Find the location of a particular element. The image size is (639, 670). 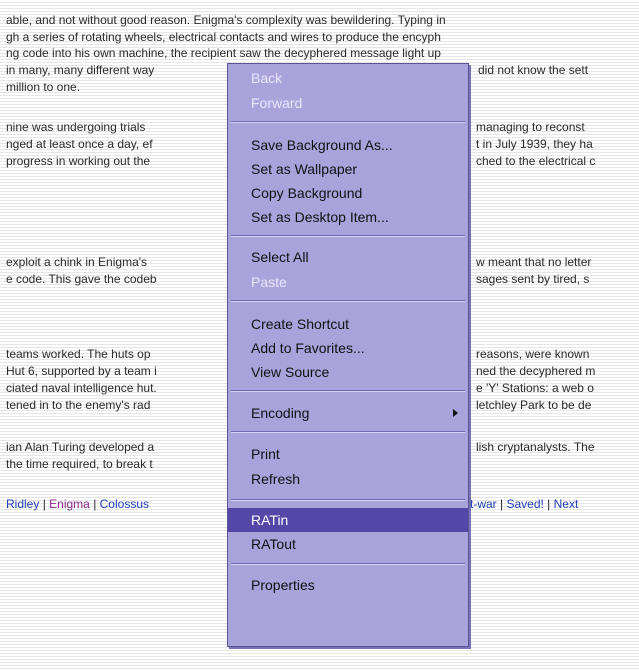

text-line: teams worked. The huts op is located at coordinates (78, 354).